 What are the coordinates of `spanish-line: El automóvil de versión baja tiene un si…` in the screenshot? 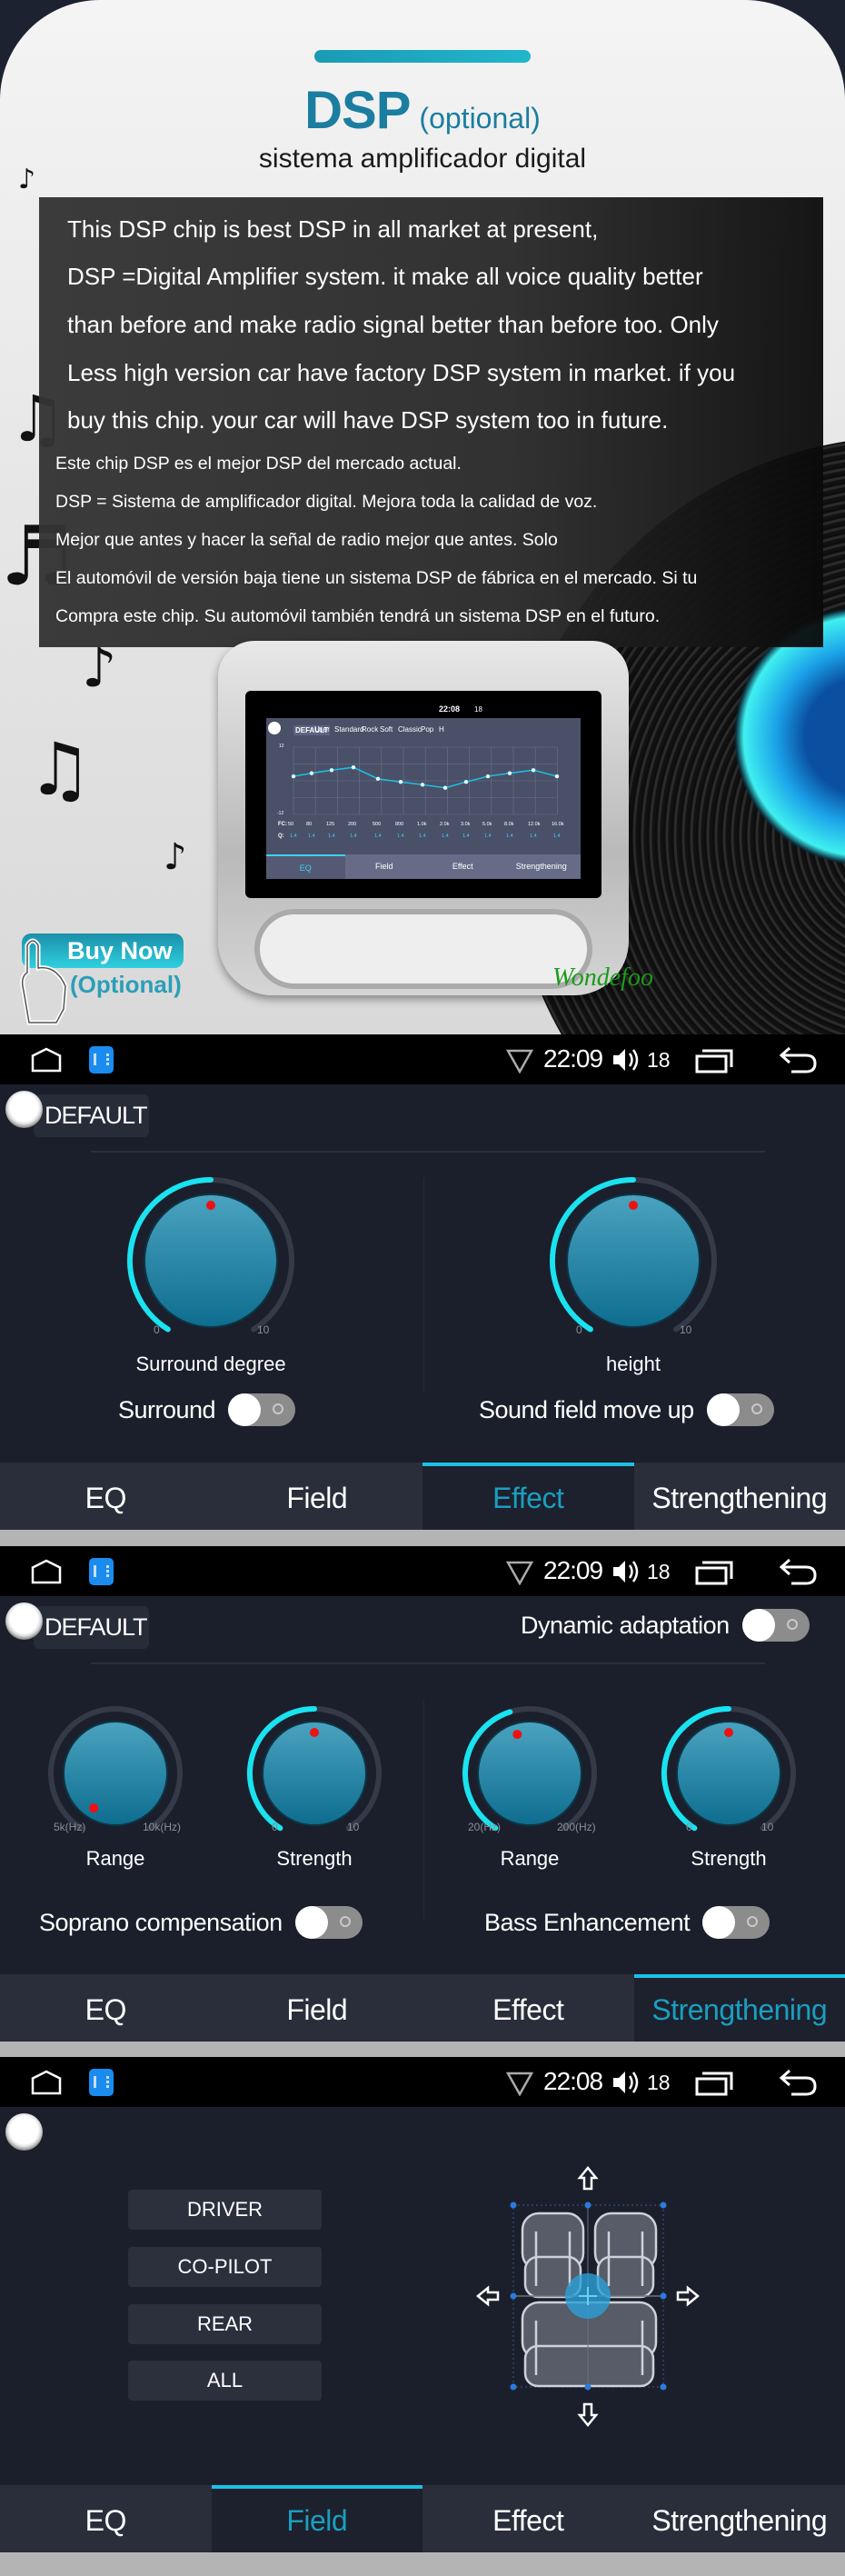 It's located at (376, 578).